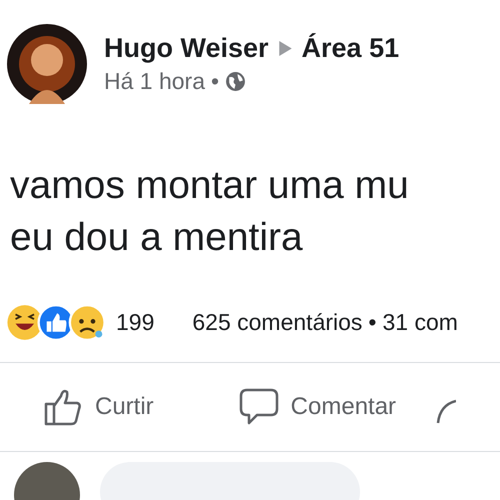 The width and height of the screenshot is (500, 500). I want to click on thumbs-up-icon, so click(63, 407).